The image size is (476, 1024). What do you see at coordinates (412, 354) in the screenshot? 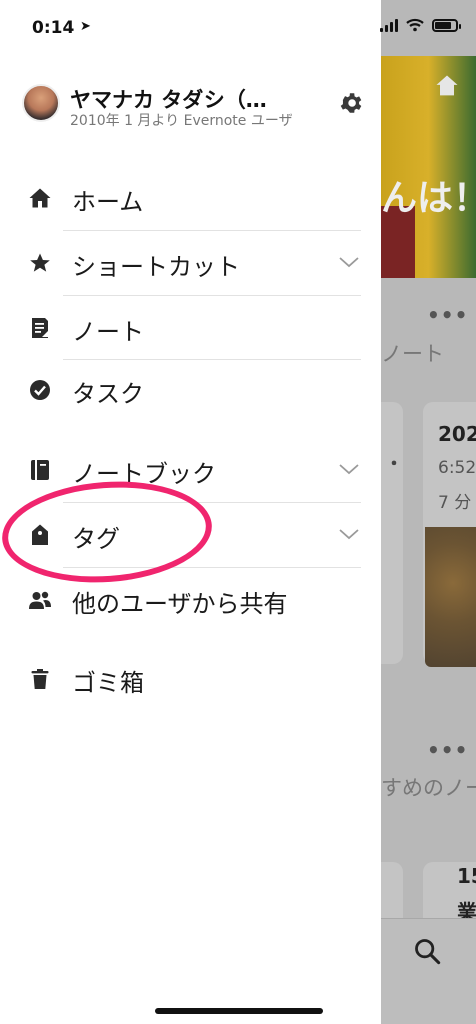
I see `section-title-notes: ノート` at bounding box center [412, 354].